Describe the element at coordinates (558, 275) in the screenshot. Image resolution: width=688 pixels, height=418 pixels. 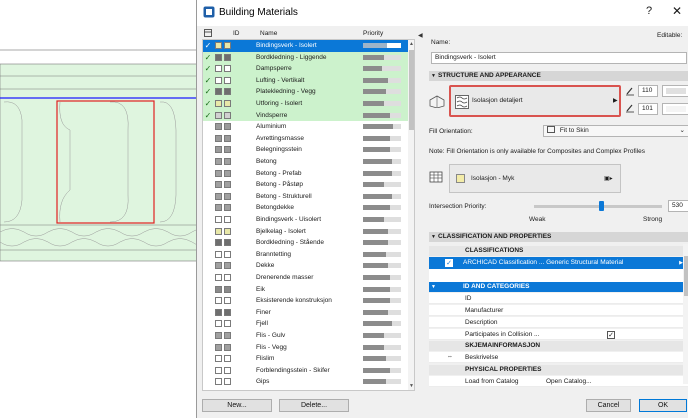
I see `spacer` at that location.